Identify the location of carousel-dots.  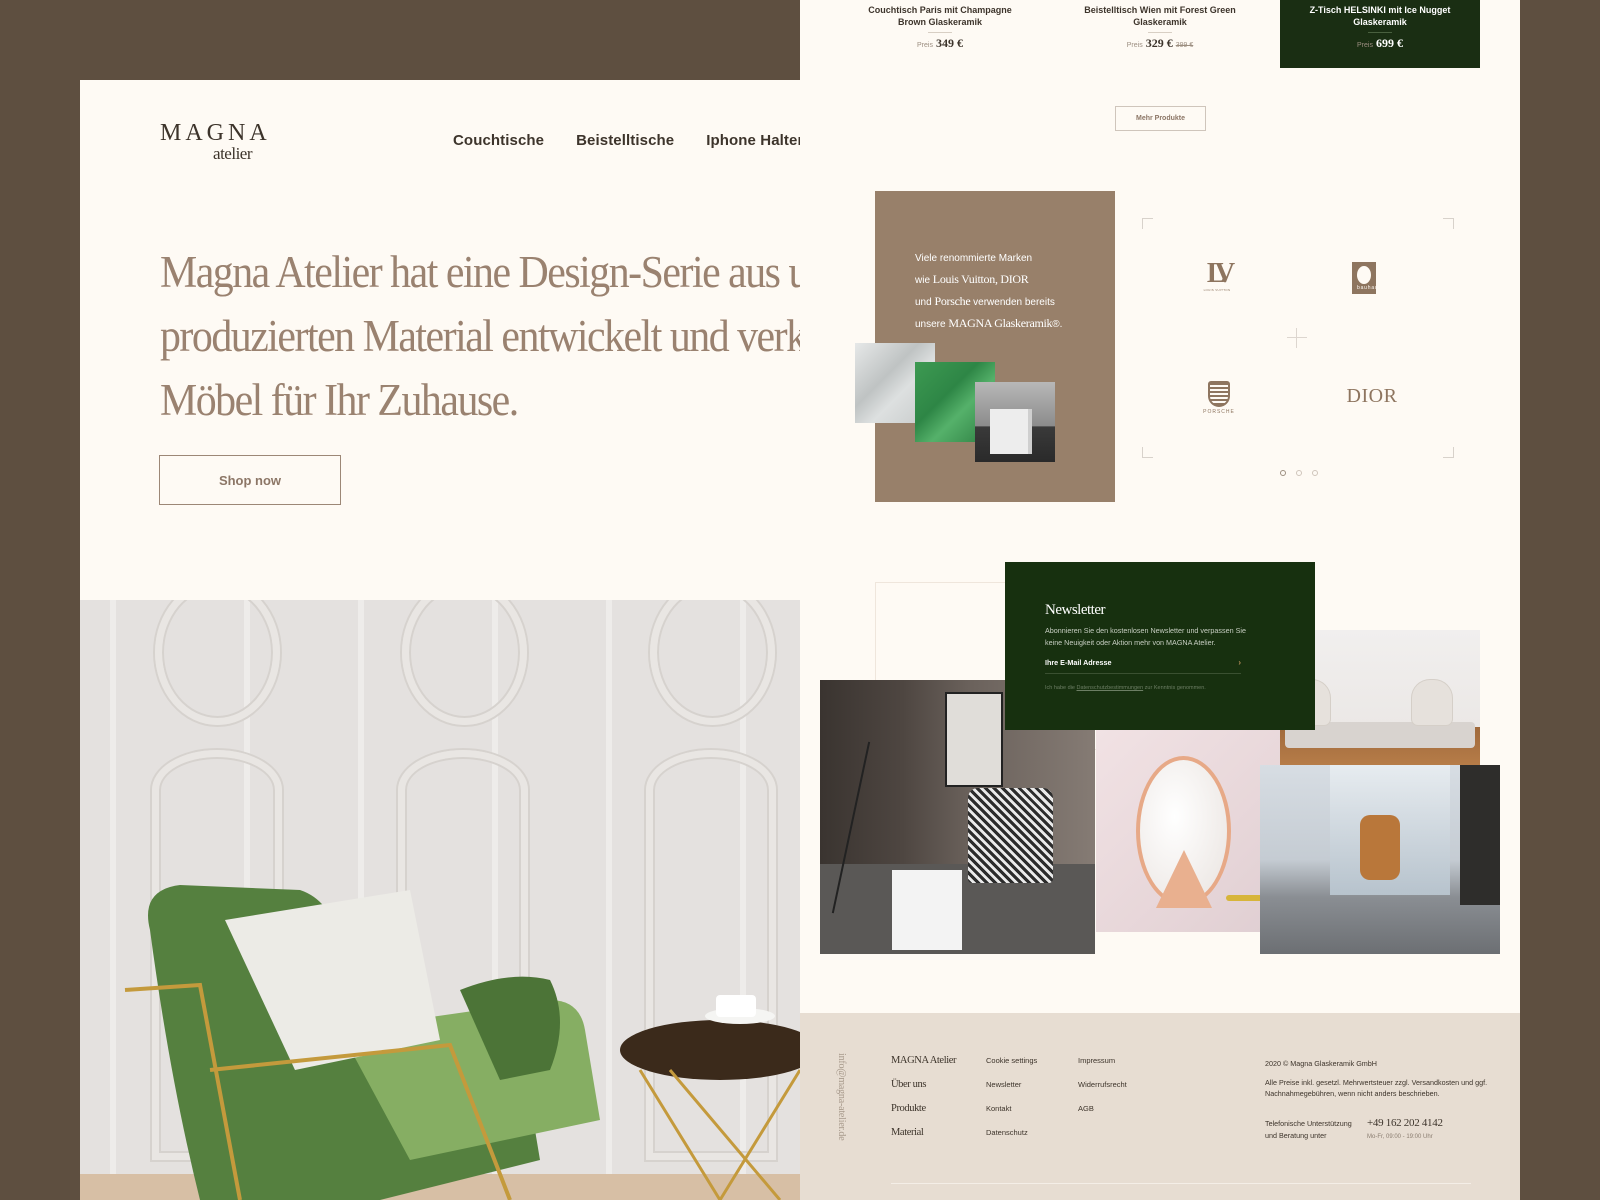
(1299, 473).